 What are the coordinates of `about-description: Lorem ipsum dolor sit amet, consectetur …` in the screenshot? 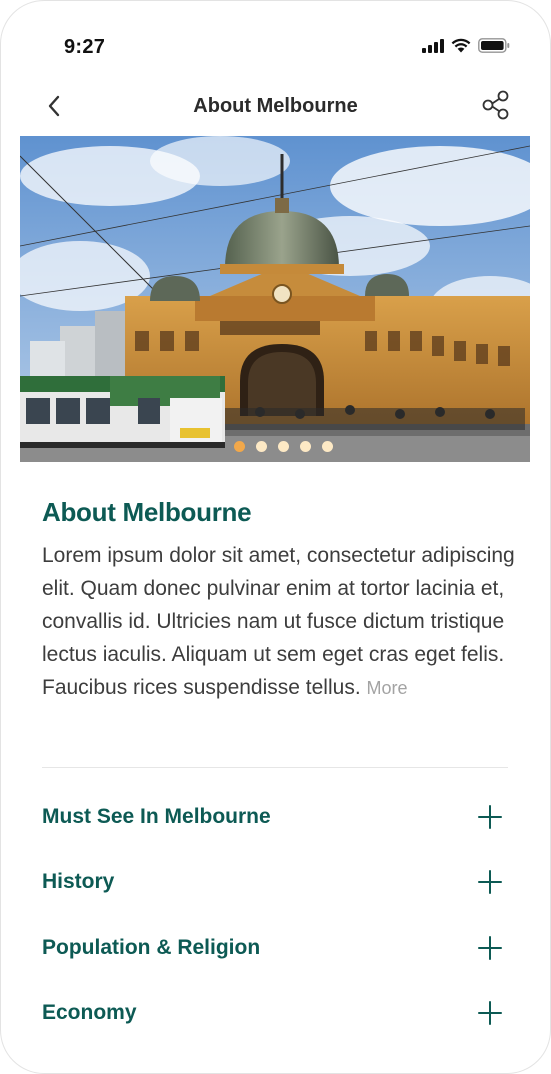 It's located at (279, 622).